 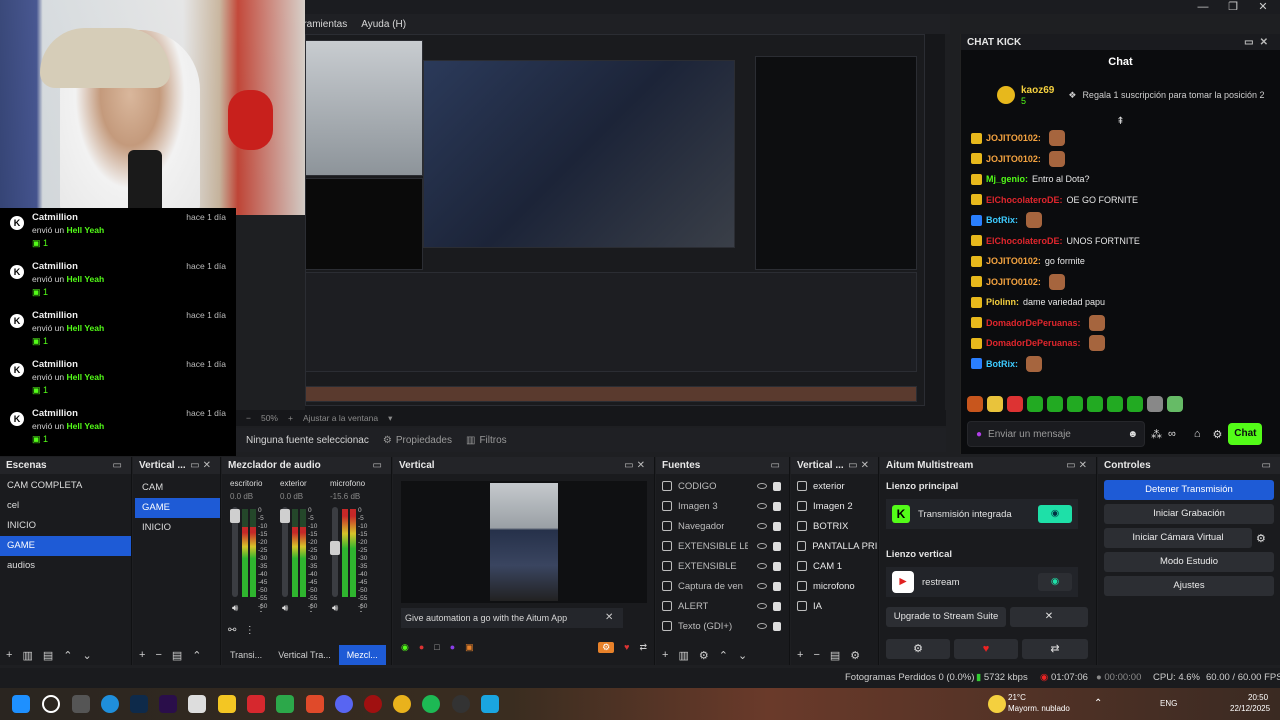 What do you see at coordinates (1055, 514) in the screenshot?
I see `main-output-toggle: ◉` at bounding box center [1055, 514].